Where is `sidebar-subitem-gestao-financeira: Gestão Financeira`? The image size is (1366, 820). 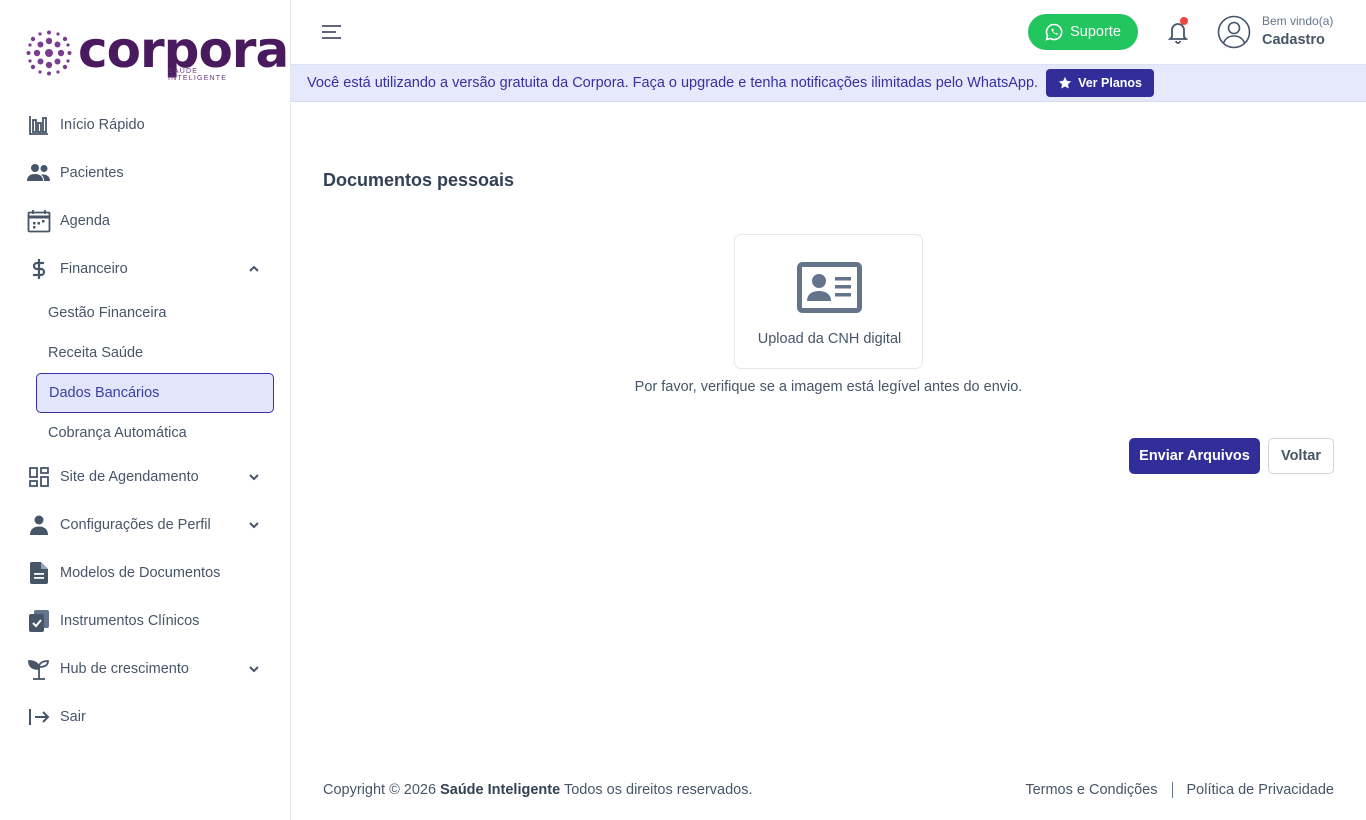
sidebar-subitem-gestao-financeira: Gestão Financeira is located at coordinates (145, 313).